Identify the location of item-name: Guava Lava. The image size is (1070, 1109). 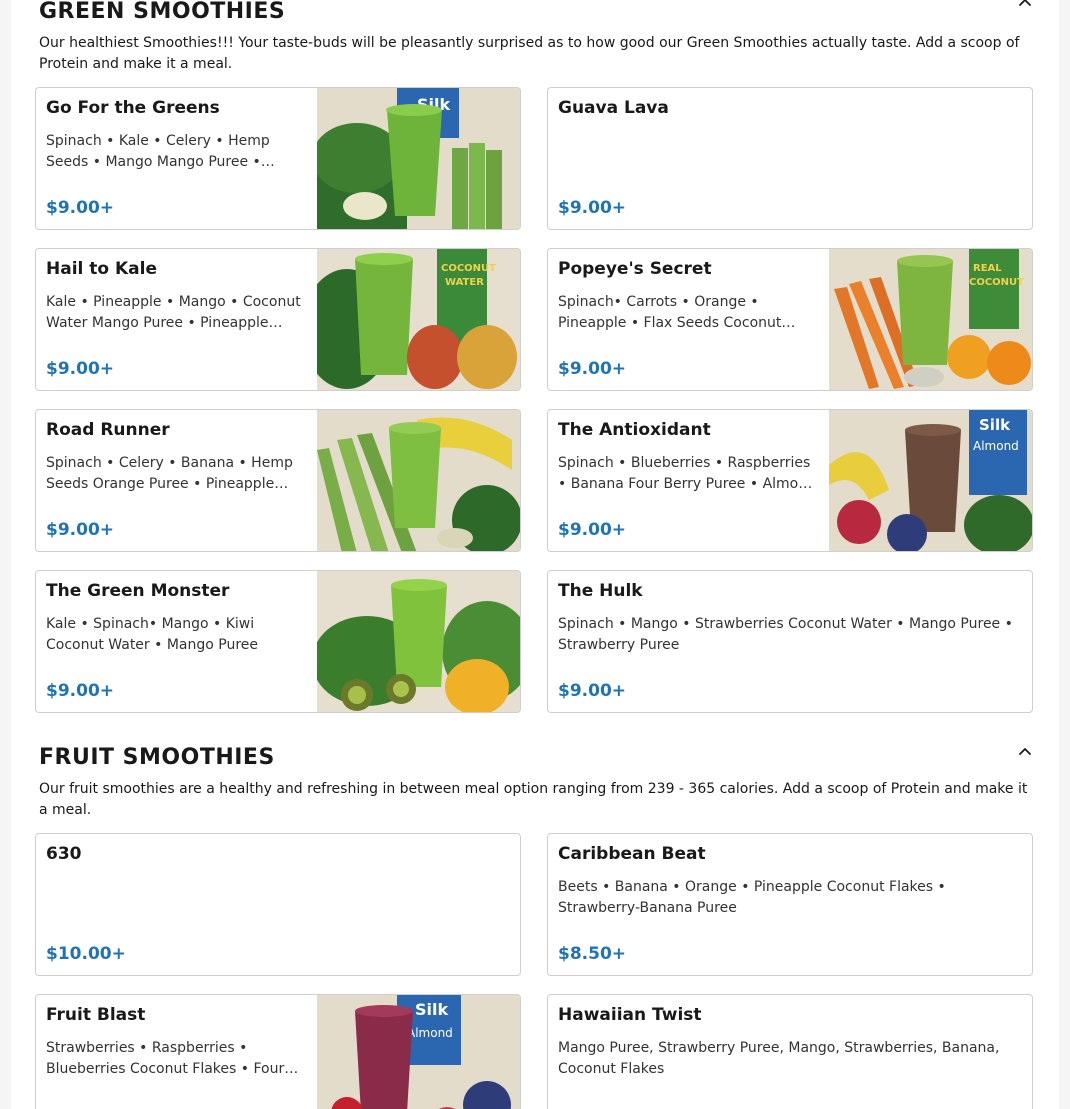
(613, 108).